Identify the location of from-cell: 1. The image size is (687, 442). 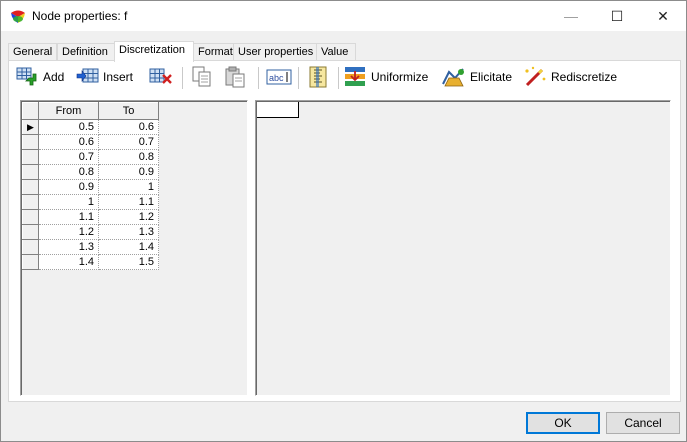
(68, 202).